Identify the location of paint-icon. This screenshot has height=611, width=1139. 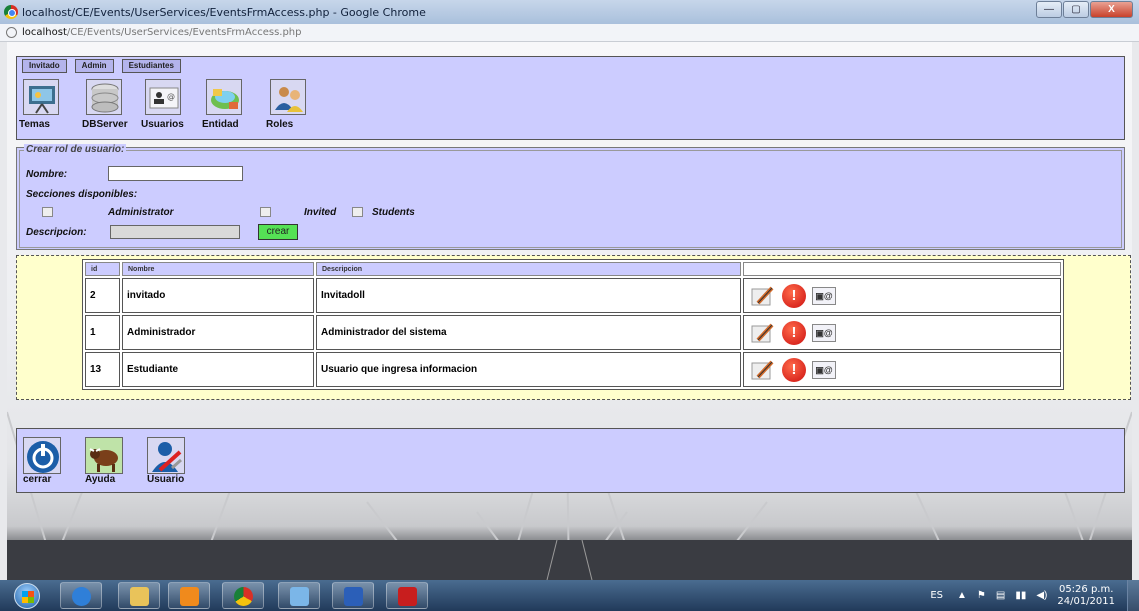
(299, 595).